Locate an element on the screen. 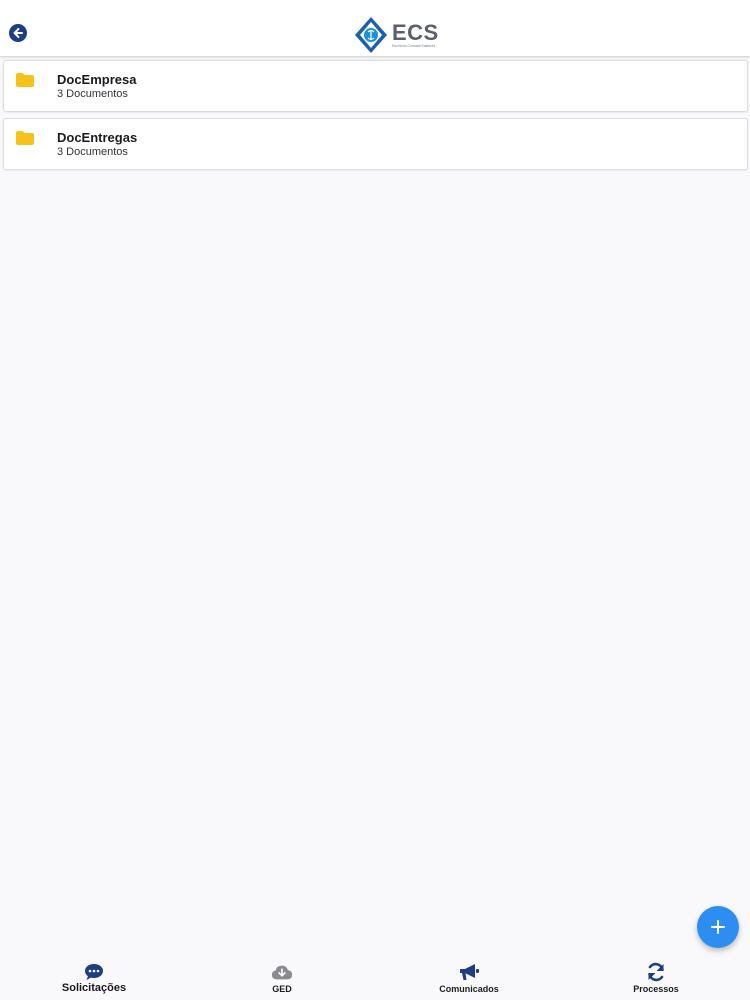  tab-ged: GED is located at coordinates (282, 980).